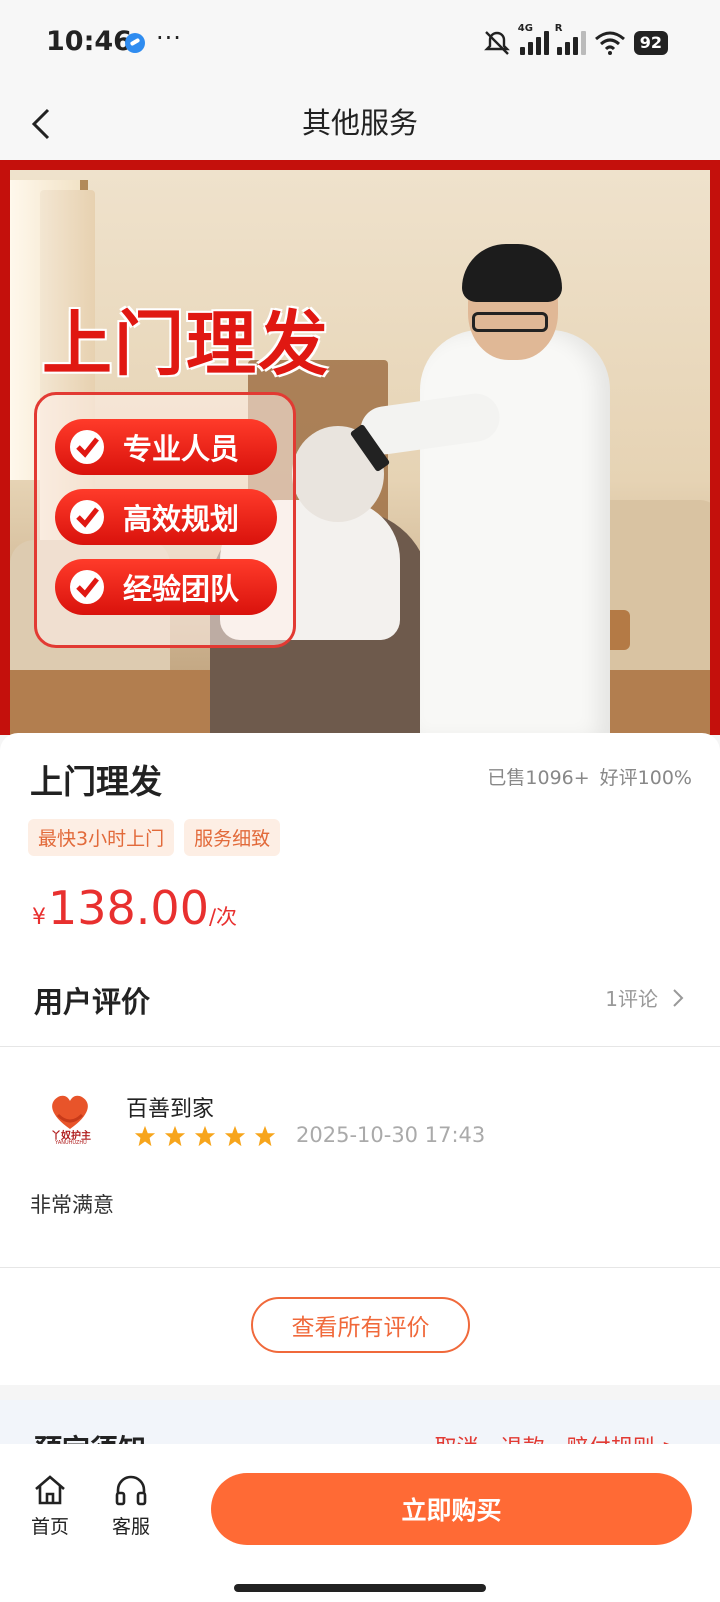 The width and height of the screenshot is (720, 1602). I want to click on product-price: ¥ 138.00 /次, so click(134, 908).